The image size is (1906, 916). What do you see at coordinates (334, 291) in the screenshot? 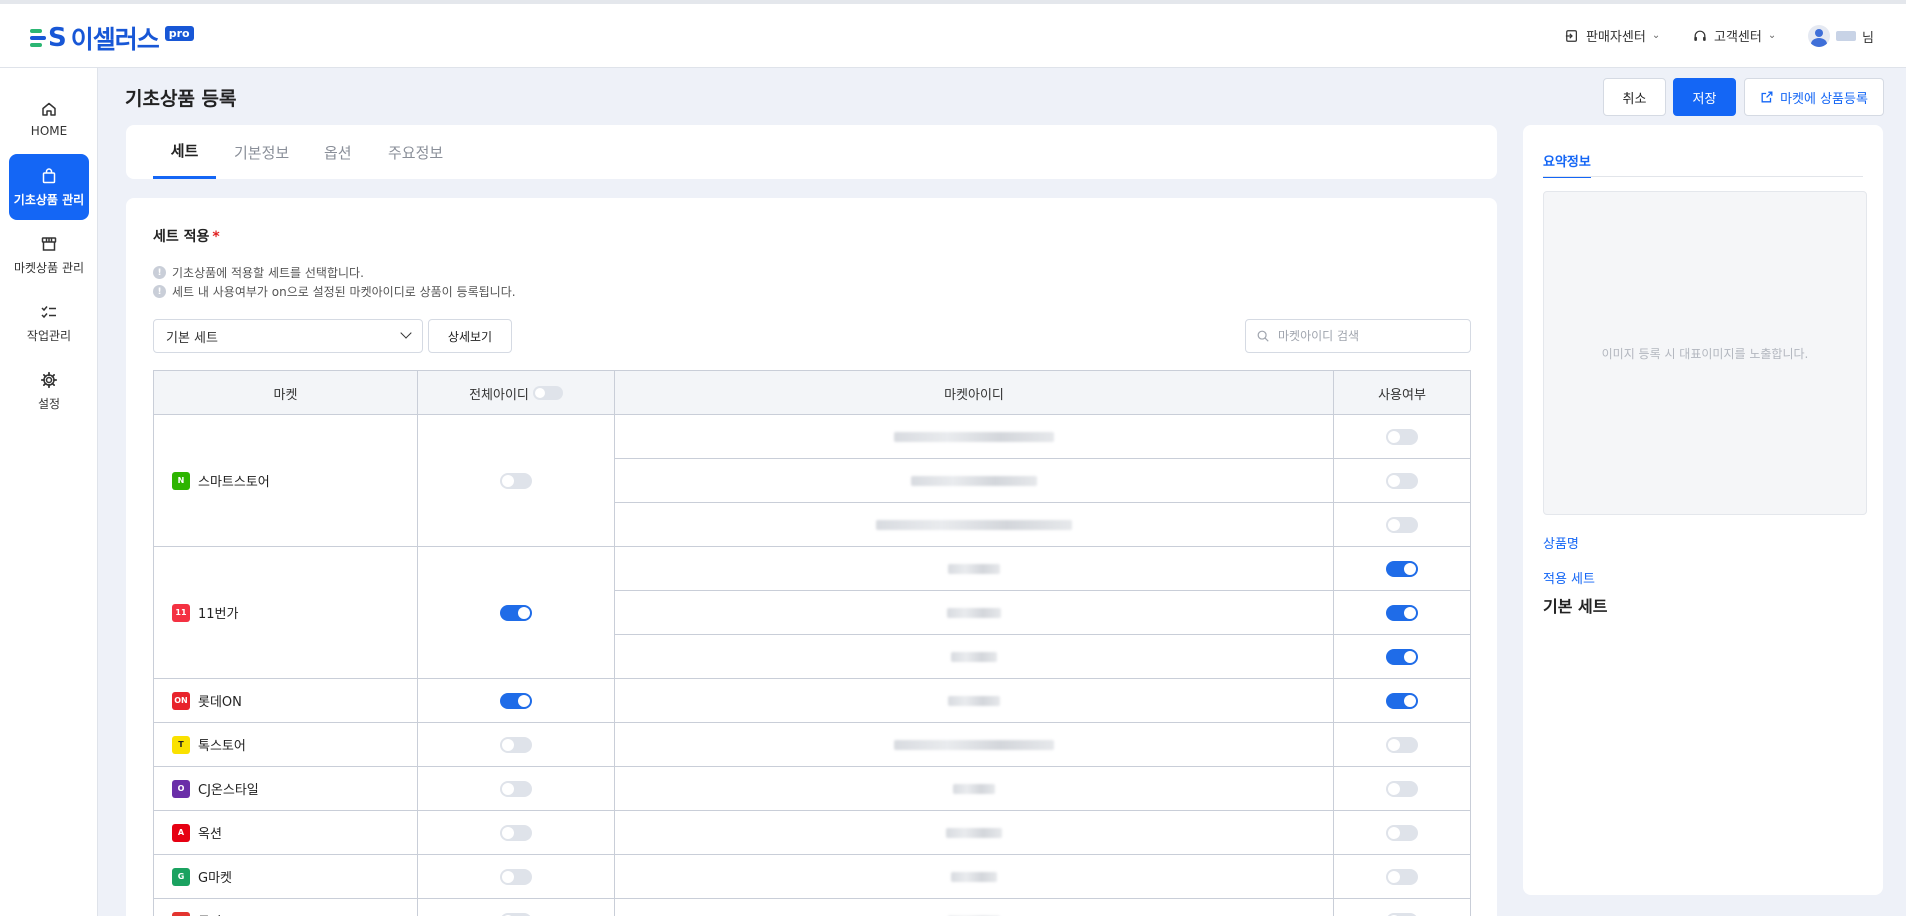
I see `note-2: ! 세트 내 사용여부가 on으로 설정된 마켓아이디로 상품이 등록됩니다.` at bounding box center [334, 291].